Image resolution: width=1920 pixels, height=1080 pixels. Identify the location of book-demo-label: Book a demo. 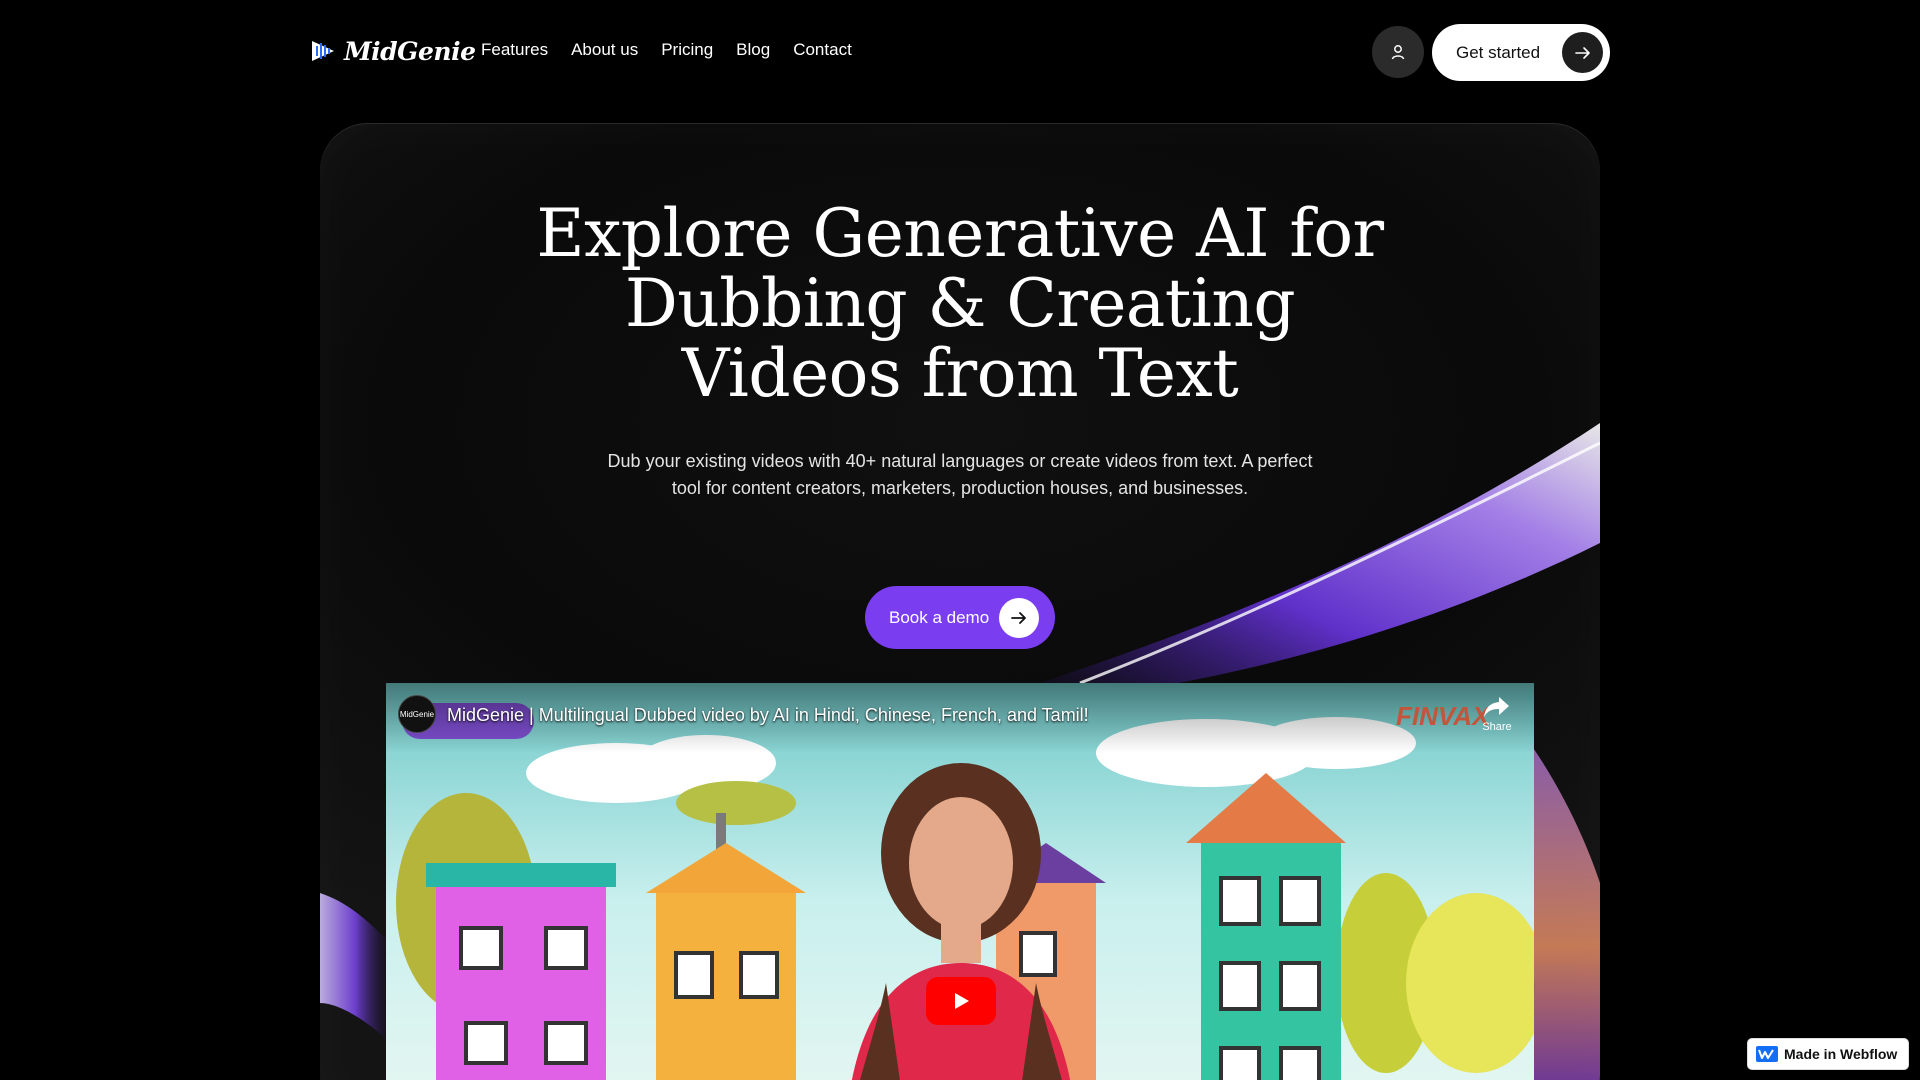
(939, 617).